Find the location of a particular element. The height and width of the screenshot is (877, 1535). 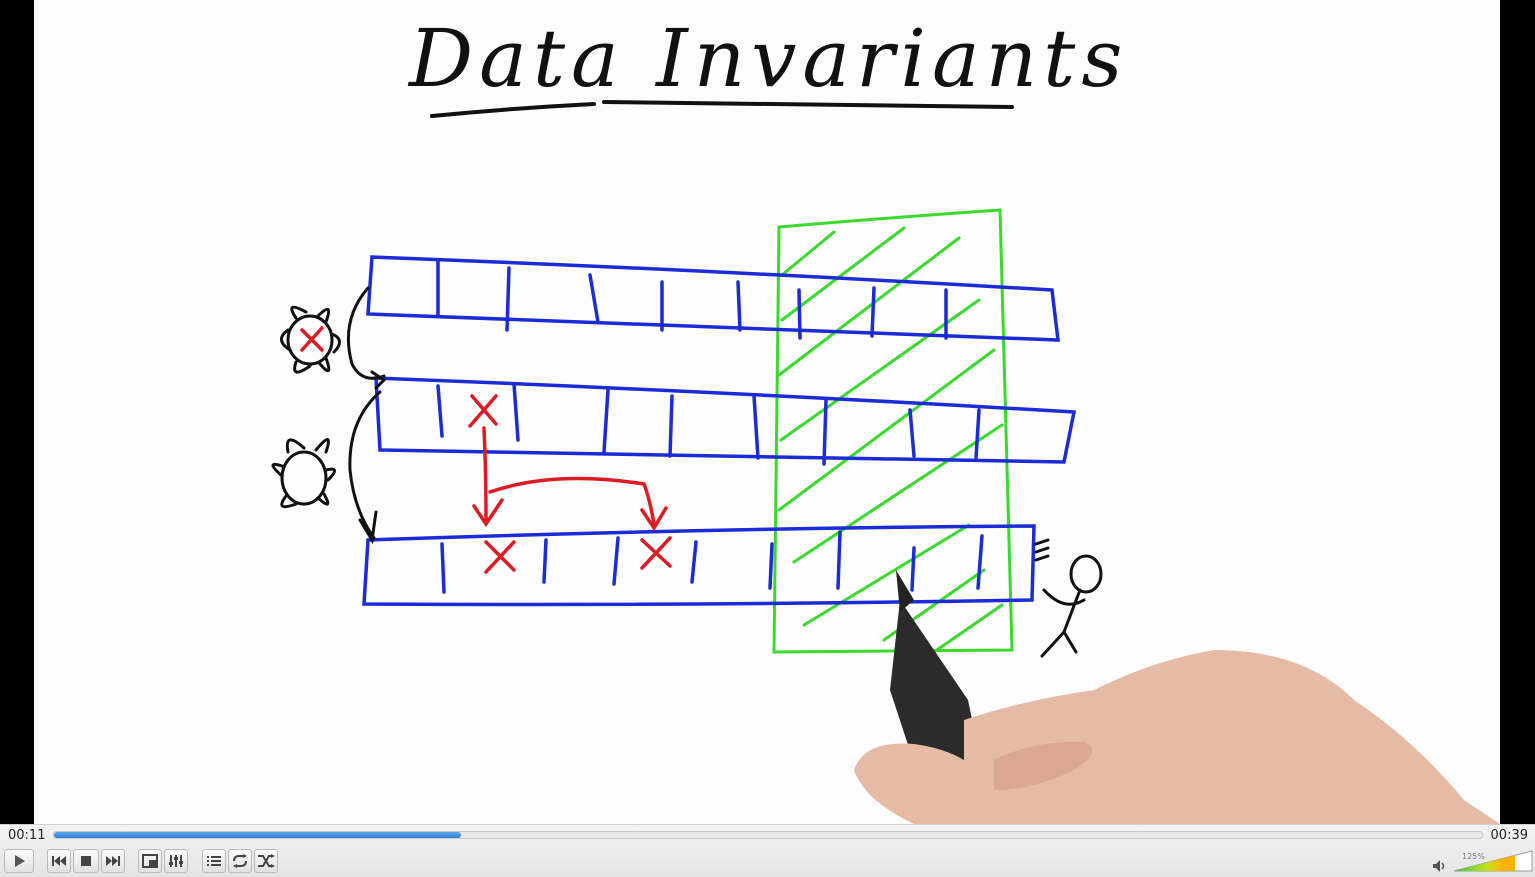

speaker-icon is located at coordinates (1439, 866).